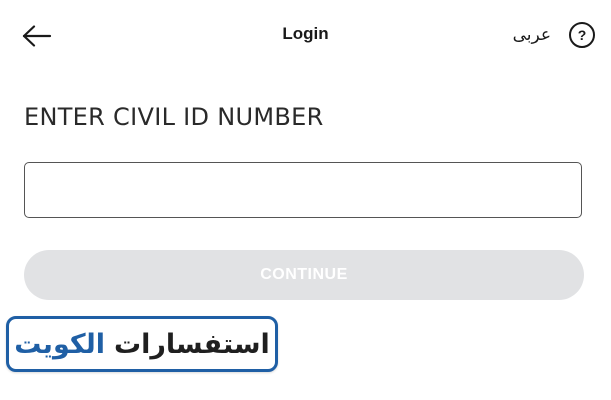  Describe the element at coordinates (191, 344) in the screenshot. I see `watermark-text-part1: استفسارات` at that location.